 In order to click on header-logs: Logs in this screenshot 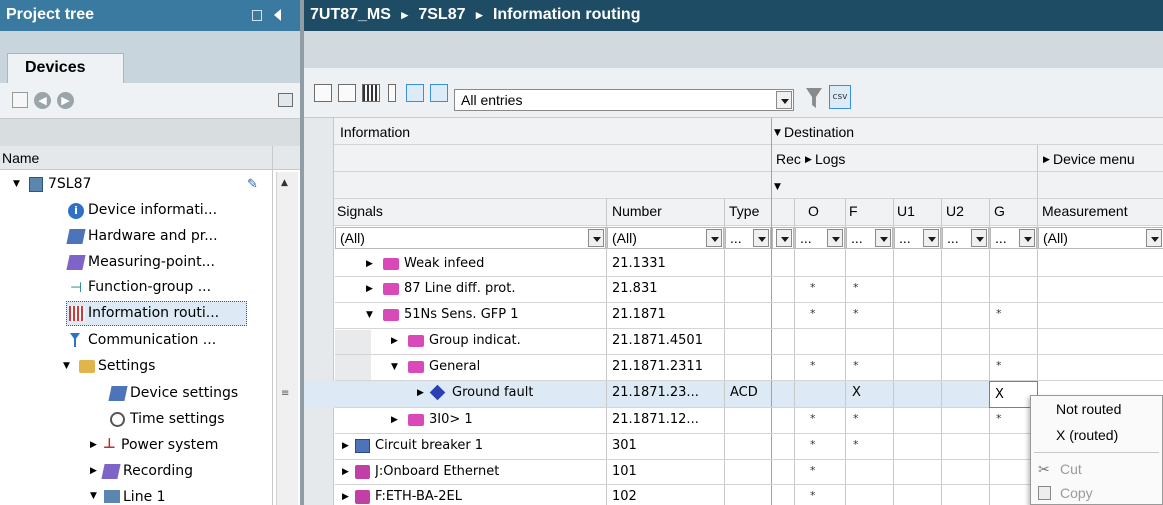, I will do `click(830, 159)`.